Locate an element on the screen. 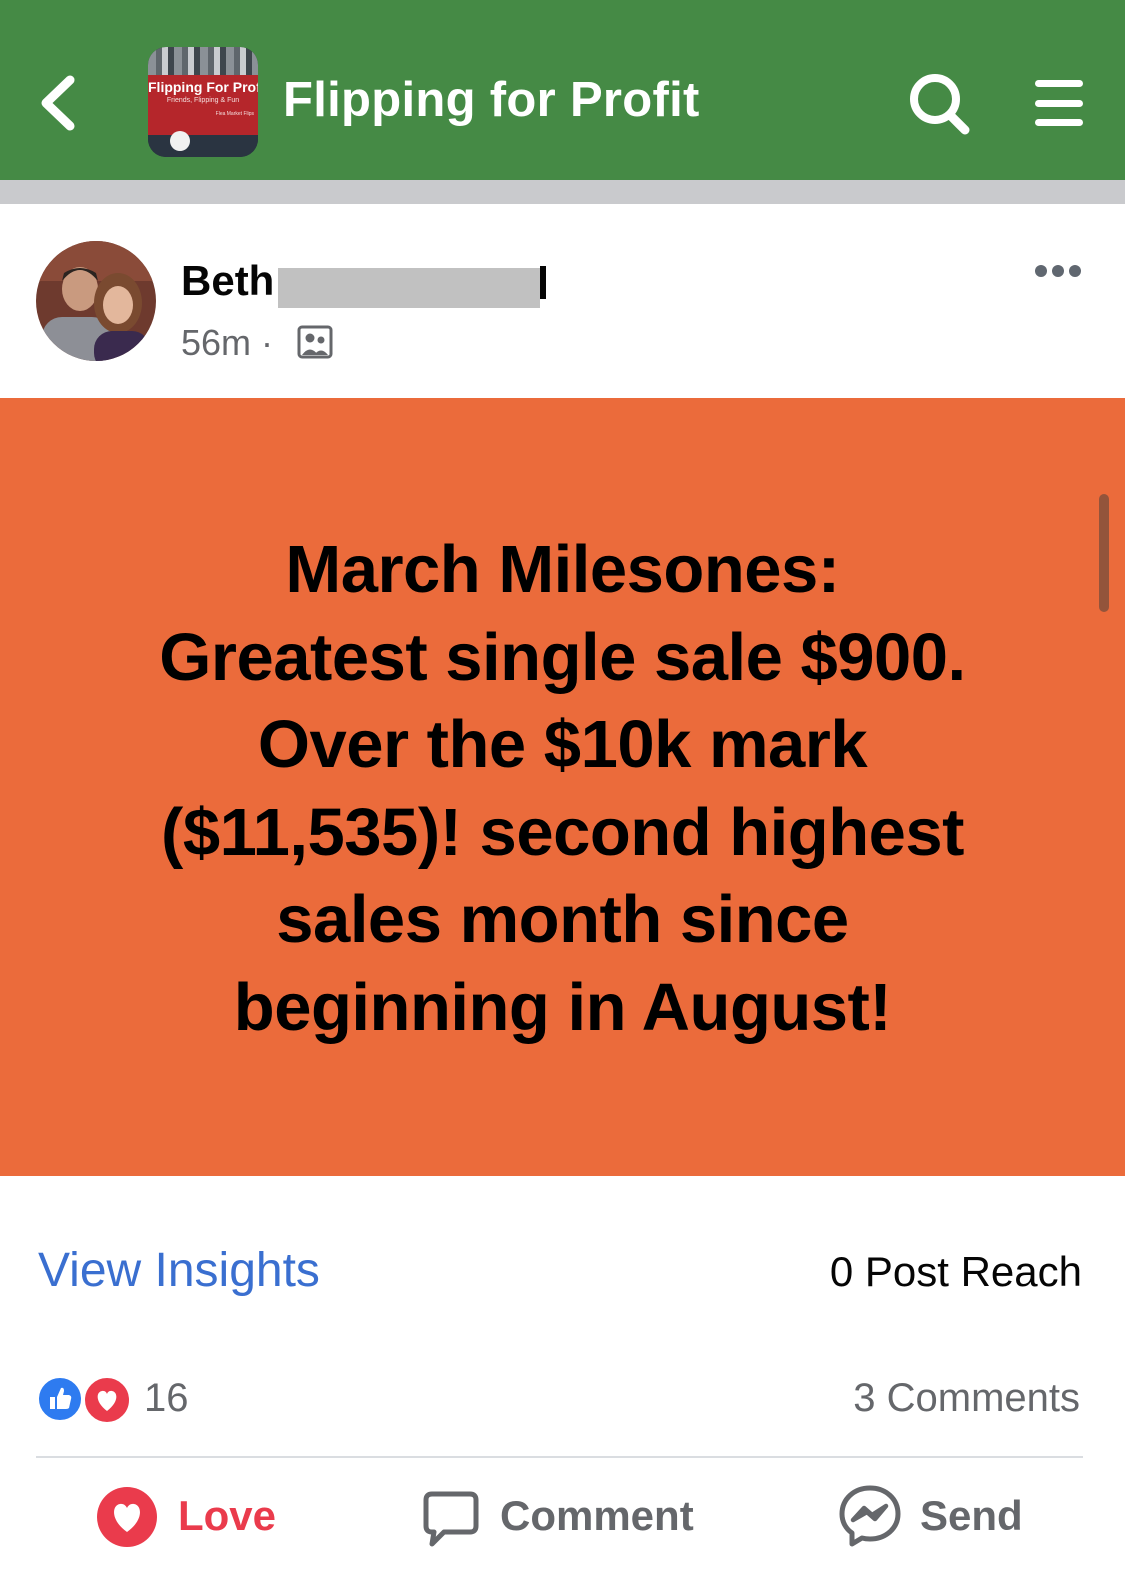 This screenshot has width=1125, height=1576. send-button: Send is located at coordinates (938, 1519).